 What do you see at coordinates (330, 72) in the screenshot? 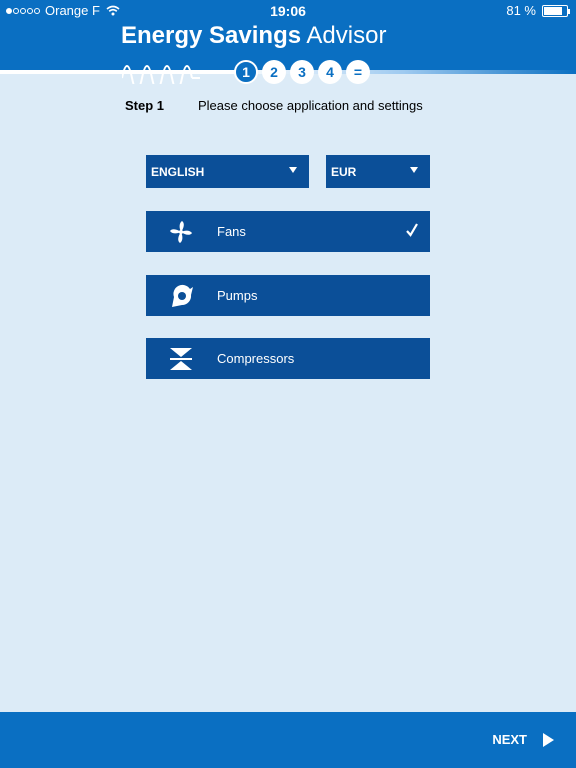
I see `step-4-indicator: 4` at bounding box center [330, 72].